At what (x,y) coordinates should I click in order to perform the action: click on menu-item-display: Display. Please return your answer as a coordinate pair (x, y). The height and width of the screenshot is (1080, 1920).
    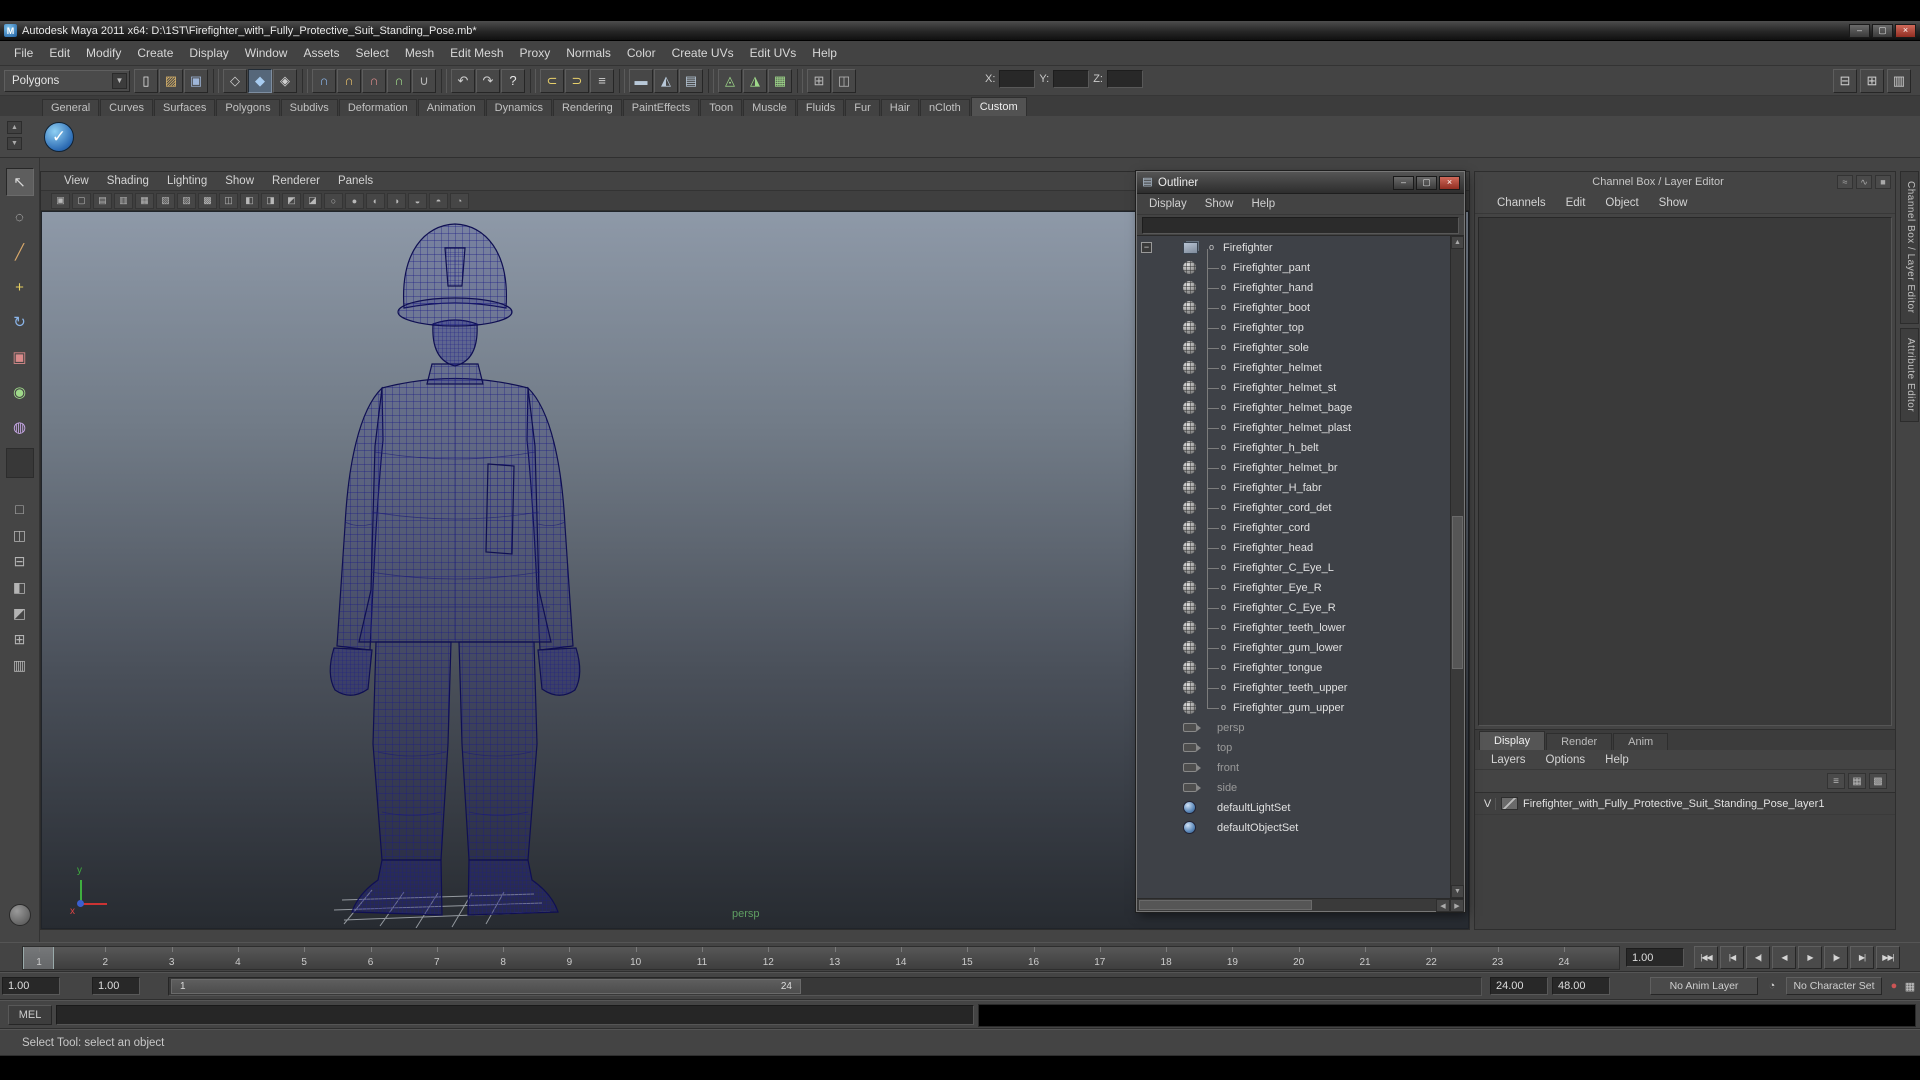
    Looking at the image, I should click on (208, 53).